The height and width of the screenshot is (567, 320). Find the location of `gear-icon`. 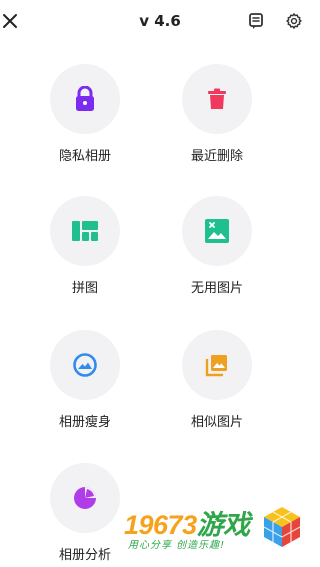

gear-icon is located at coordinates (294, 21).